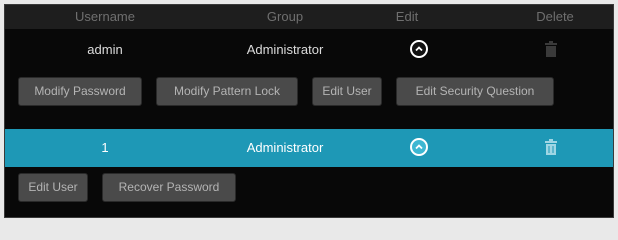  Describe the element at coordinates (105, 49) in the screenshot. I see `username-cell: admin` at that location.